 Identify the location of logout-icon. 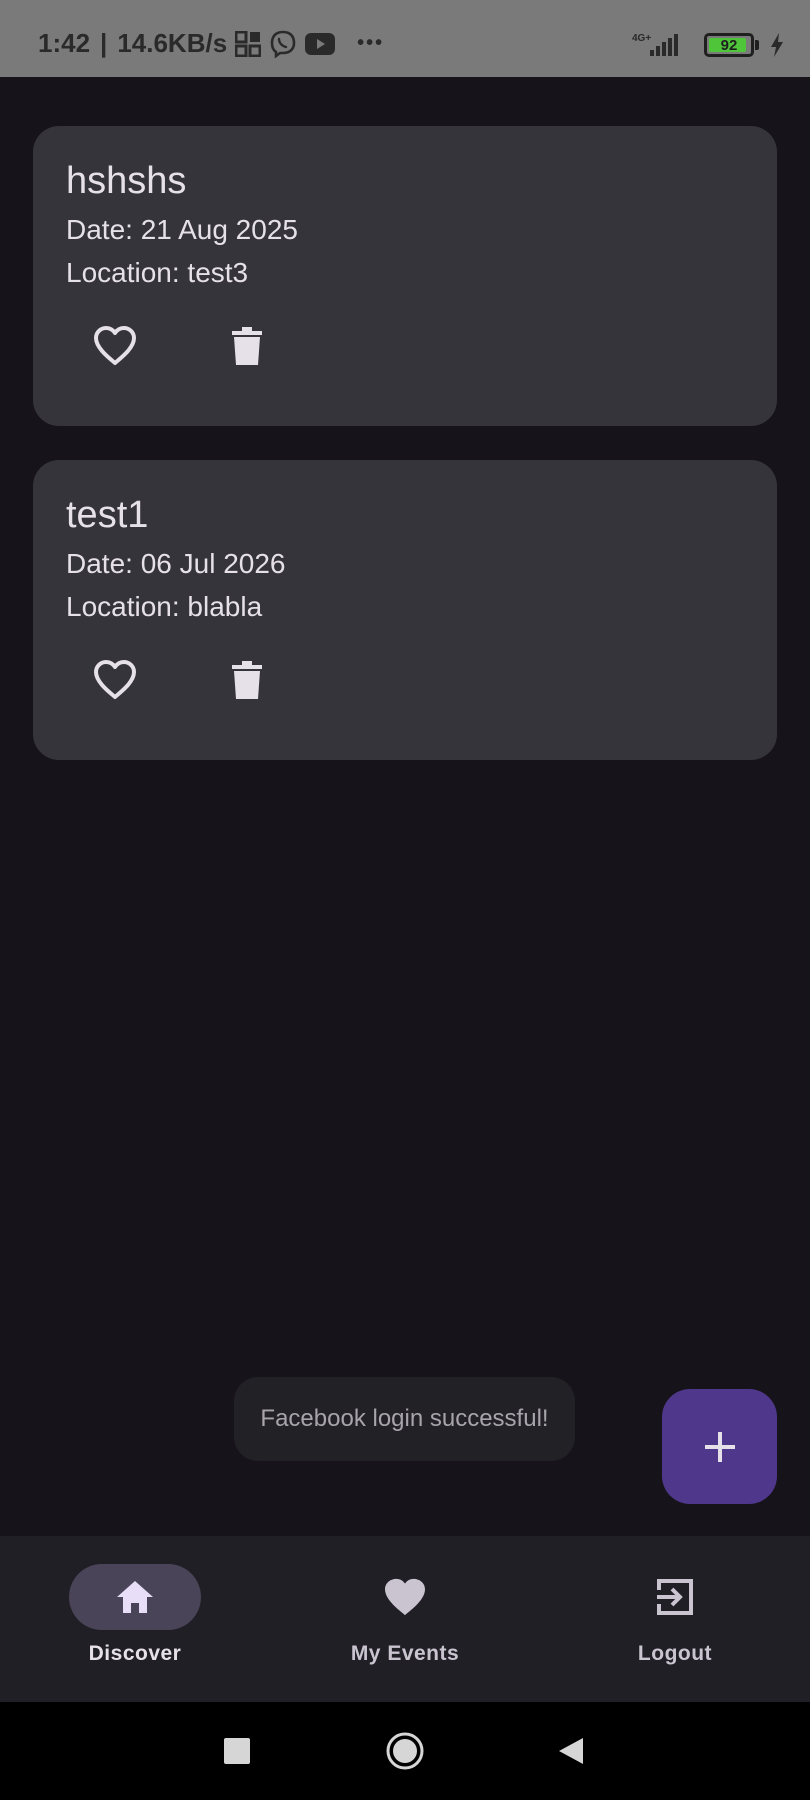
(675, 1597).